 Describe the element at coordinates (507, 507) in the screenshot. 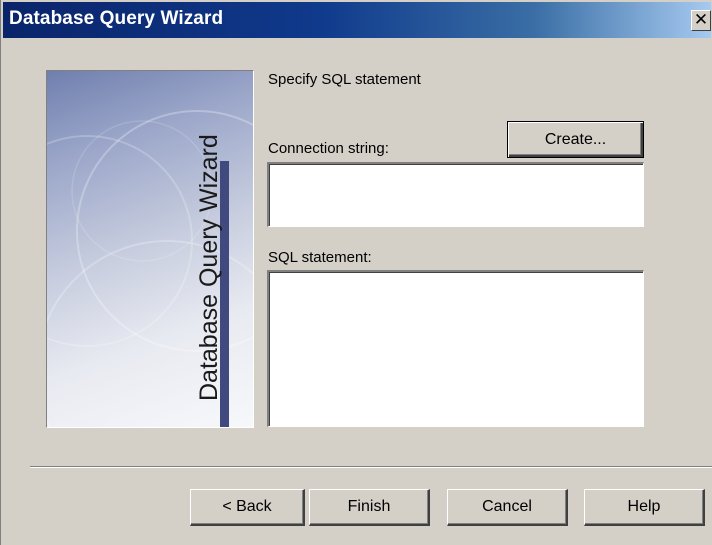

I see `cancel-button: Cancel` at that location.